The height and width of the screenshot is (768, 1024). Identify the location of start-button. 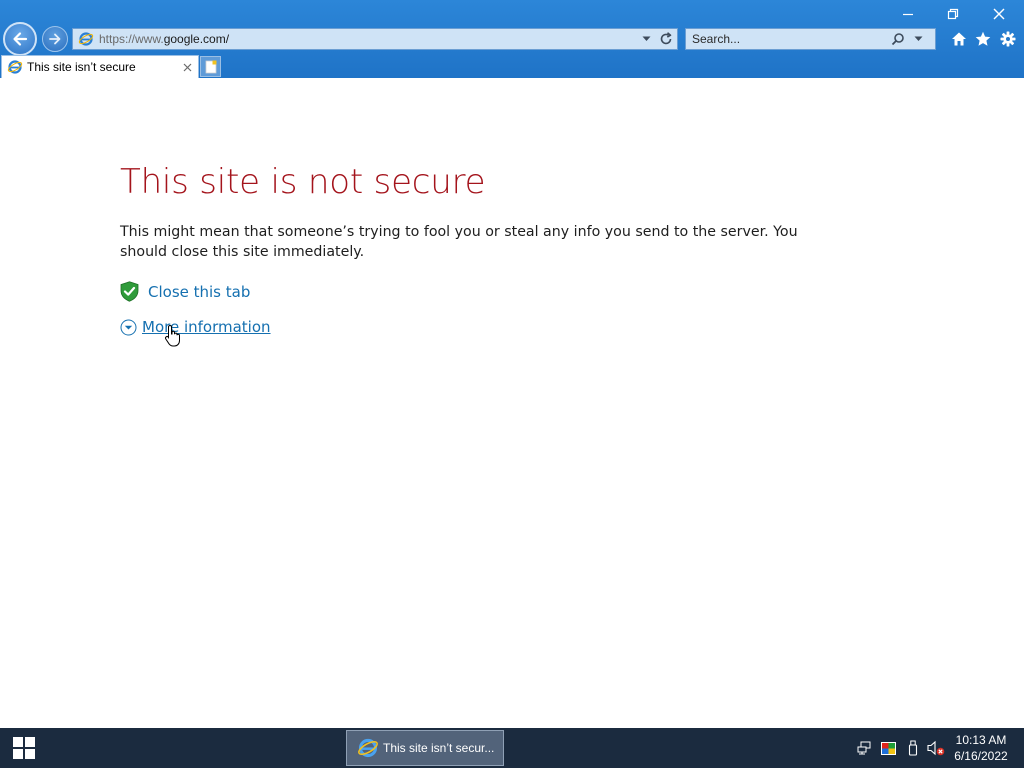
(24, 748).